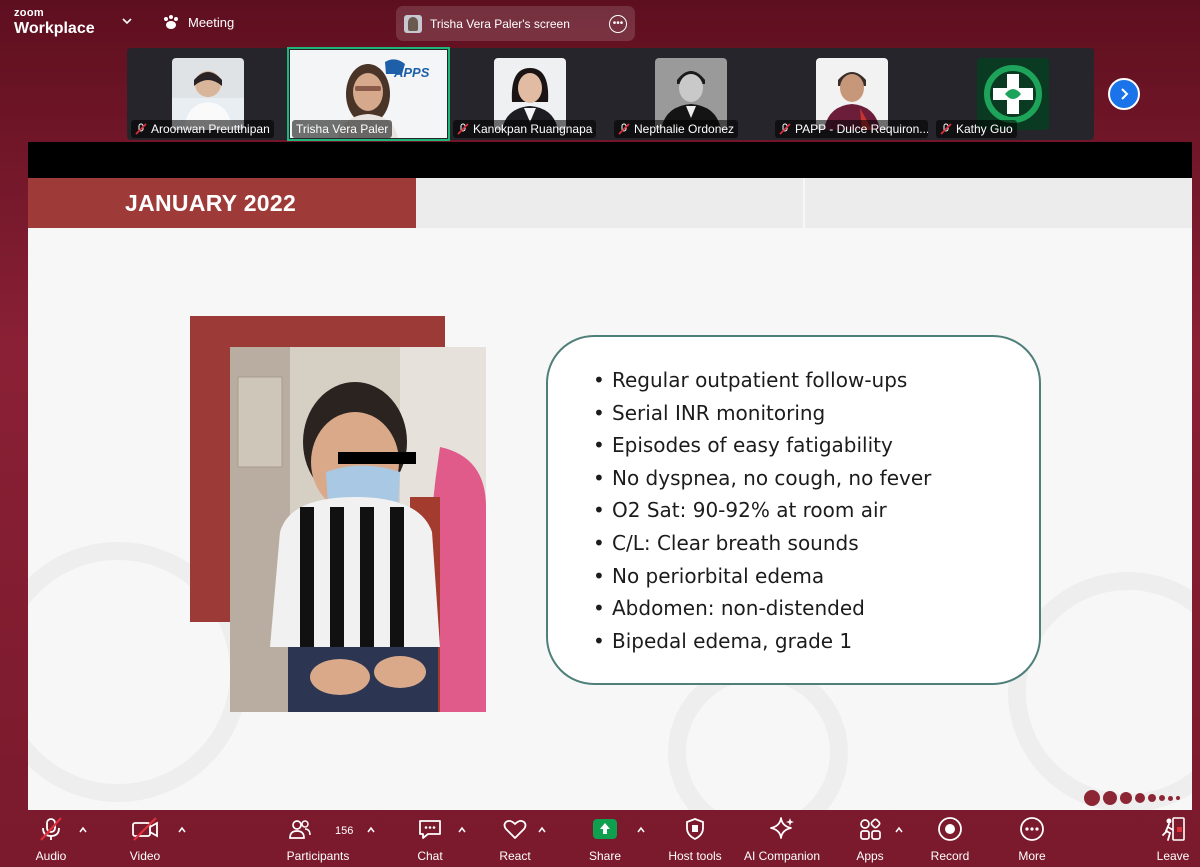  I want to click on participant-tile-active-speaker: APPS Trisha Vera Paler, so click(368, 94).